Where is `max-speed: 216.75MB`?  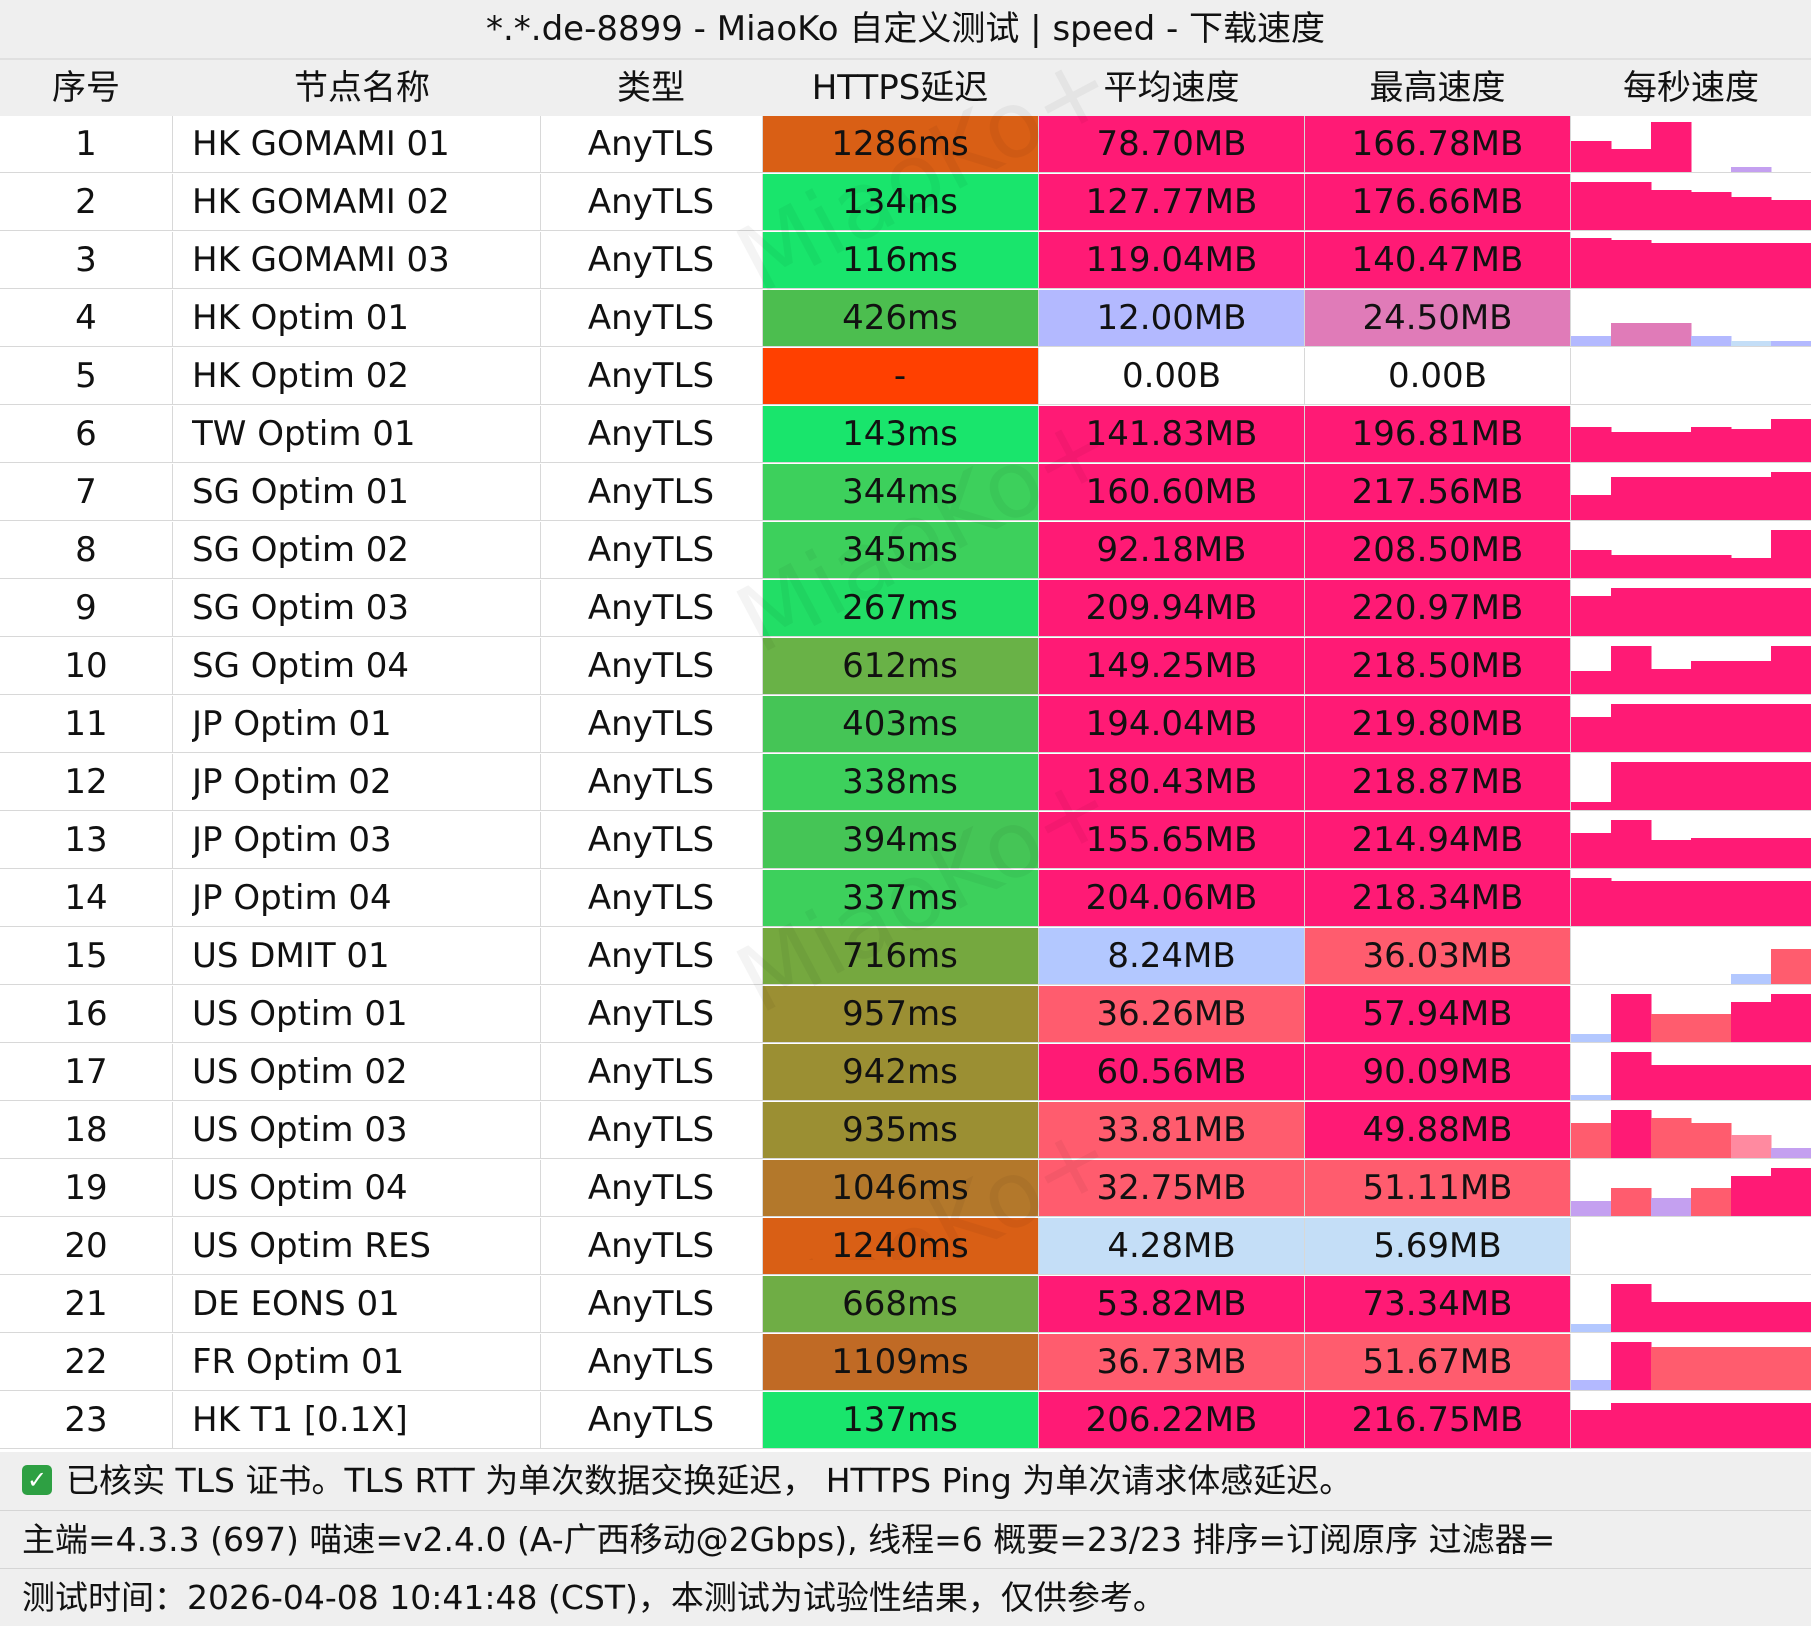 max-speed: 216.75MB is located at coordinates (1437, 1420).